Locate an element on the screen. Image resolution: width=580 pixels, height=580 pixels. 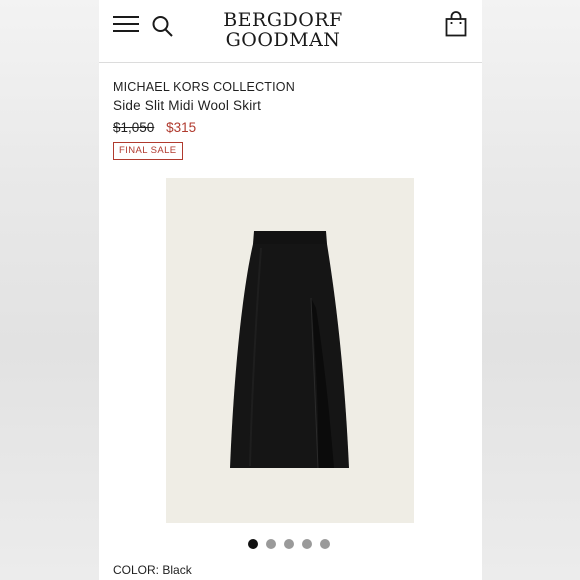
color-selection: COLOR: Black is located at coordinates (152, 570).